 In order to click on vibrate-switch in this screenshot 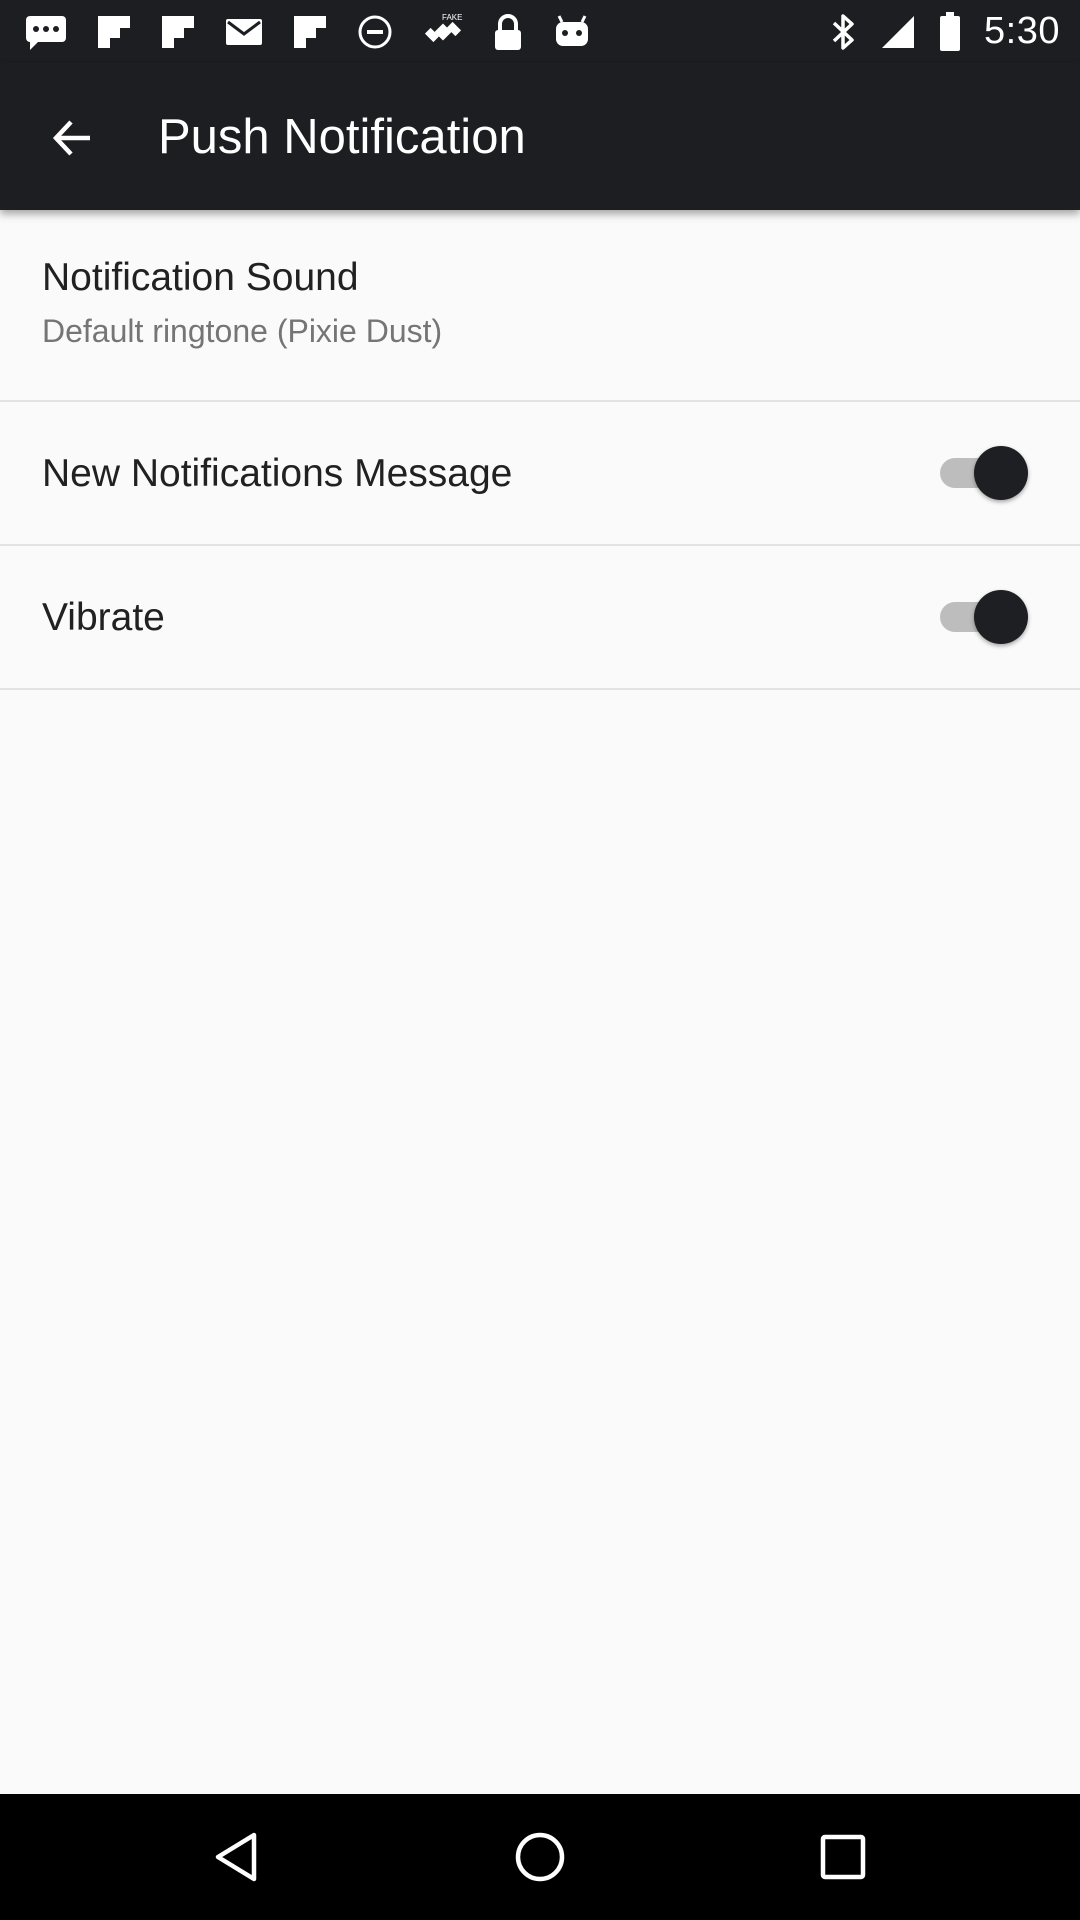, I will do `click(980, 617)`.